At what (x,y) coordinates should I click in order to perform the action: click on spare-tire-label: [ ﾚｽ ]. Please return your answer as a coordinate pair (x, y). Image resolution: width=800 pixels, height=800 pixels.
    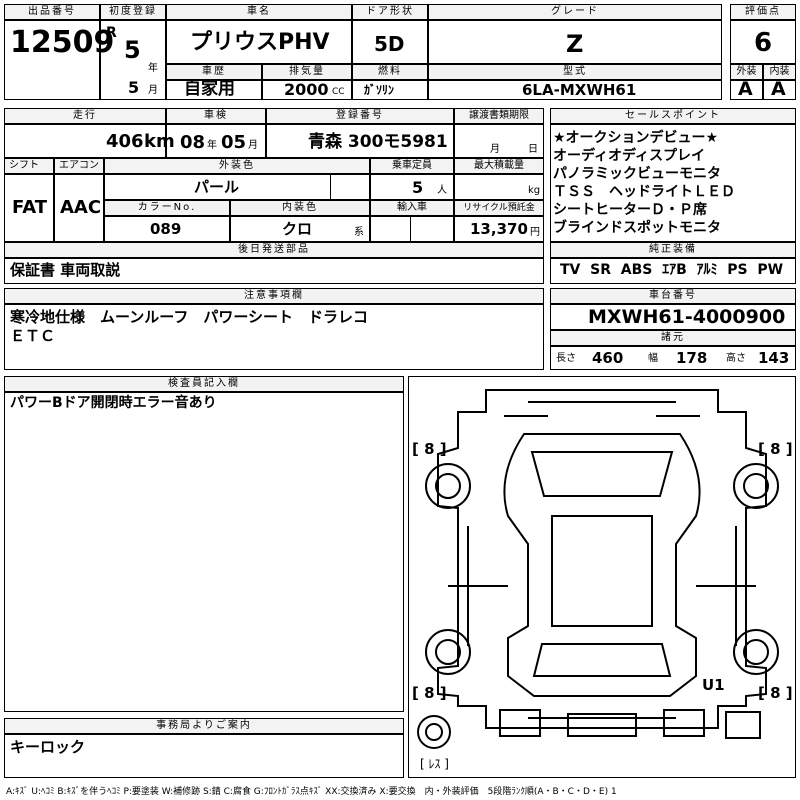
    Looking at the image, I should click on (434, 764).